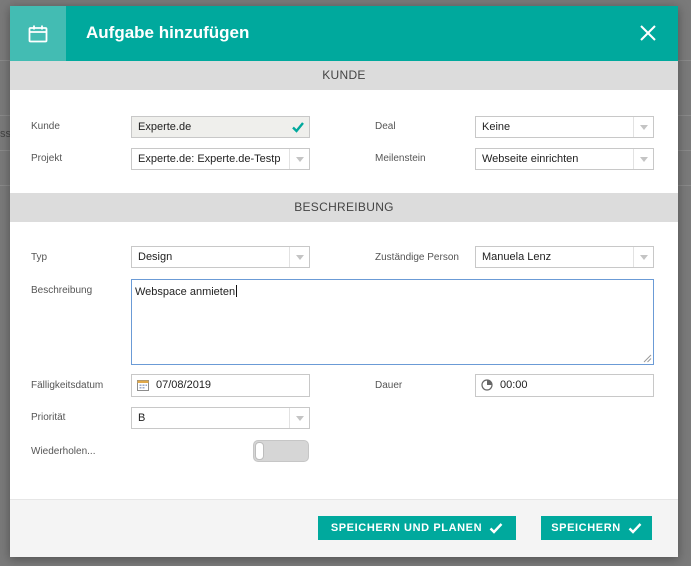  I want to click on dauer-label: Dauer, so click(389, 385).